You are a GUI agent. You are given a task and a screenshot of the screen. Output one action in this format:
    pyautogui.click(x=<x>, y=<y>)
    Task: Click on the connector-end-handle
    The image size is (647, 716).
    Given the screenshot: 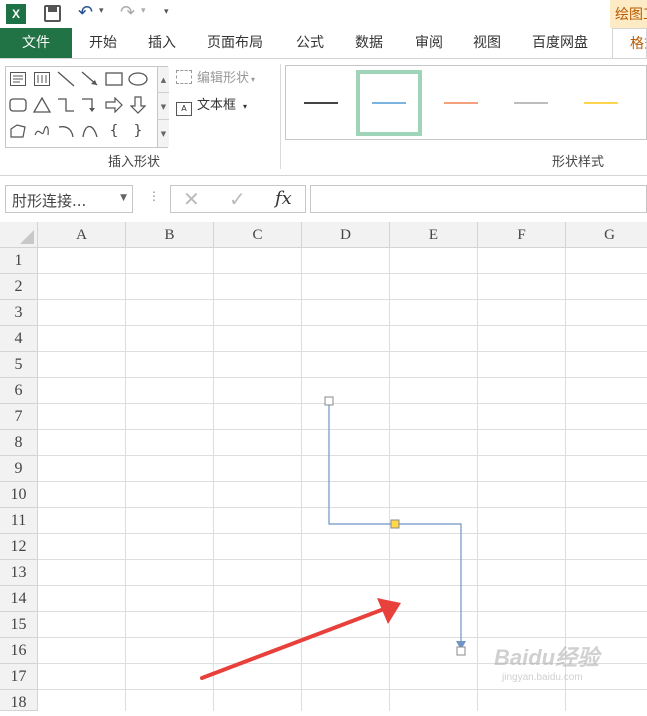 What is the action you would take?
    pyautogui.click(x=461, y=651)
    